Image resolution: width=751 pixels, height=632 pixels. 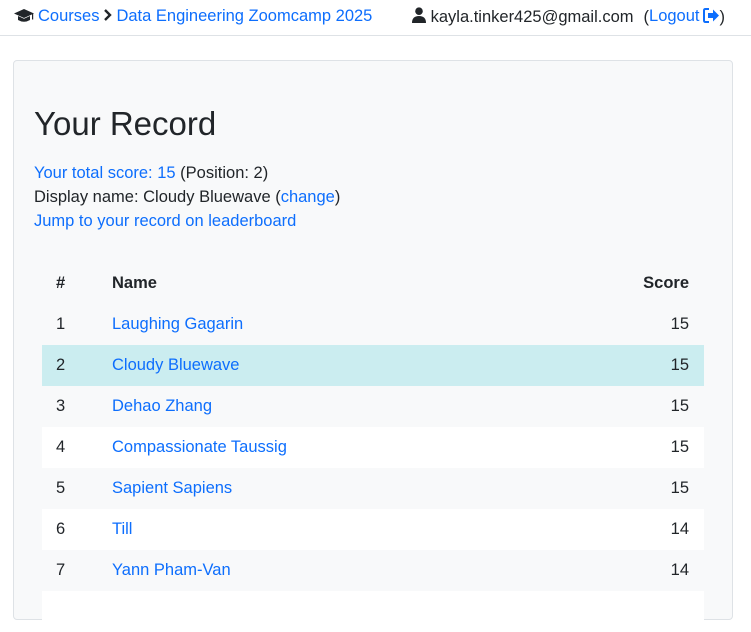 I want to click on page-title: Your Record, so click(x=125, y=123).